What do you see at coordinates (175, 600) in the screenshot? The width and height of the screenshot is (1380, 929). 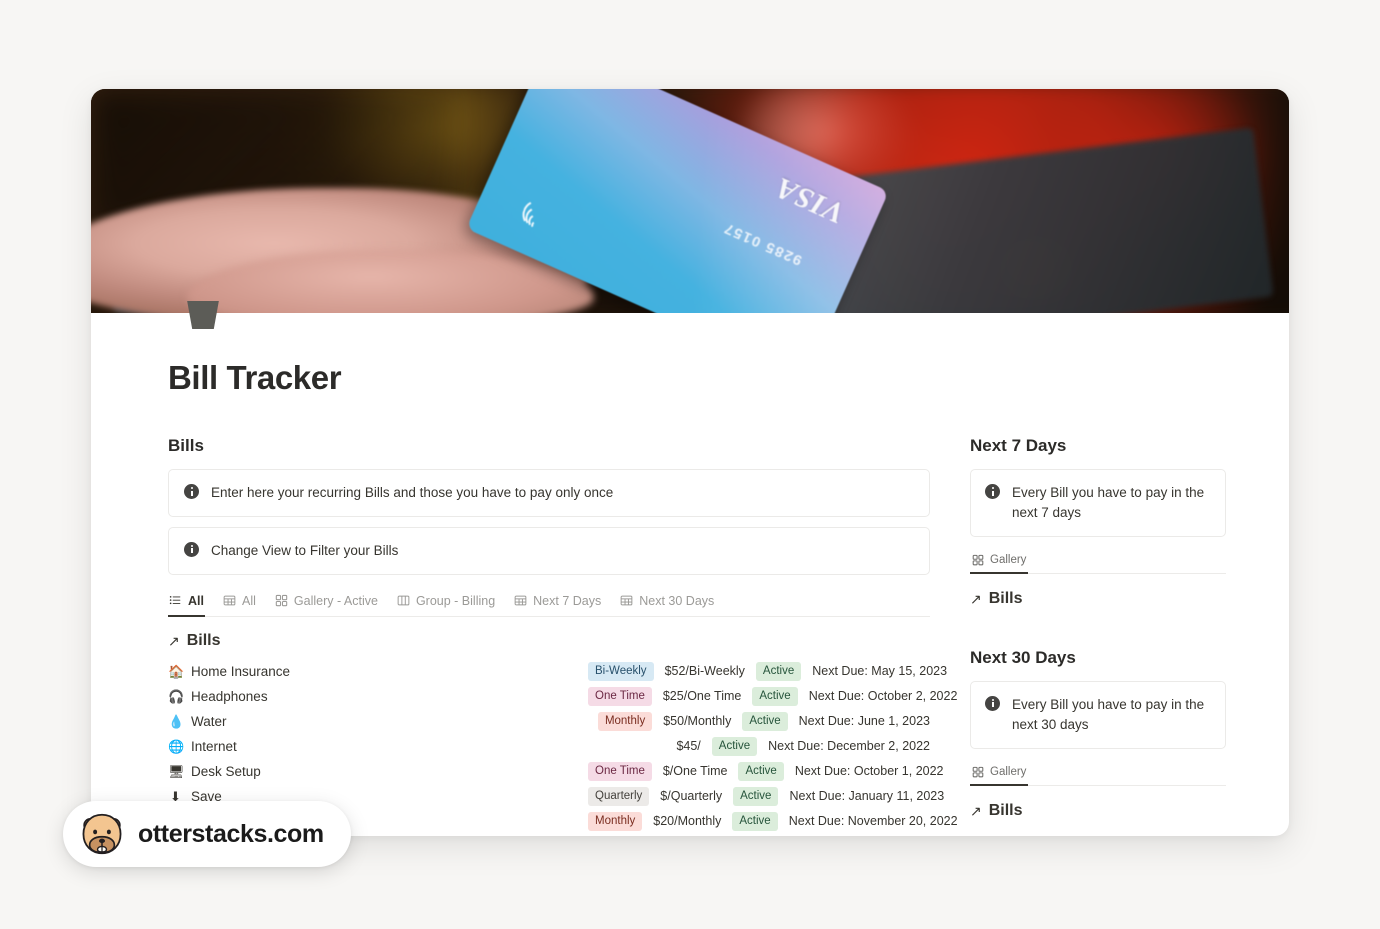 I see `list-view-icon` at bounding box center [175, 600].